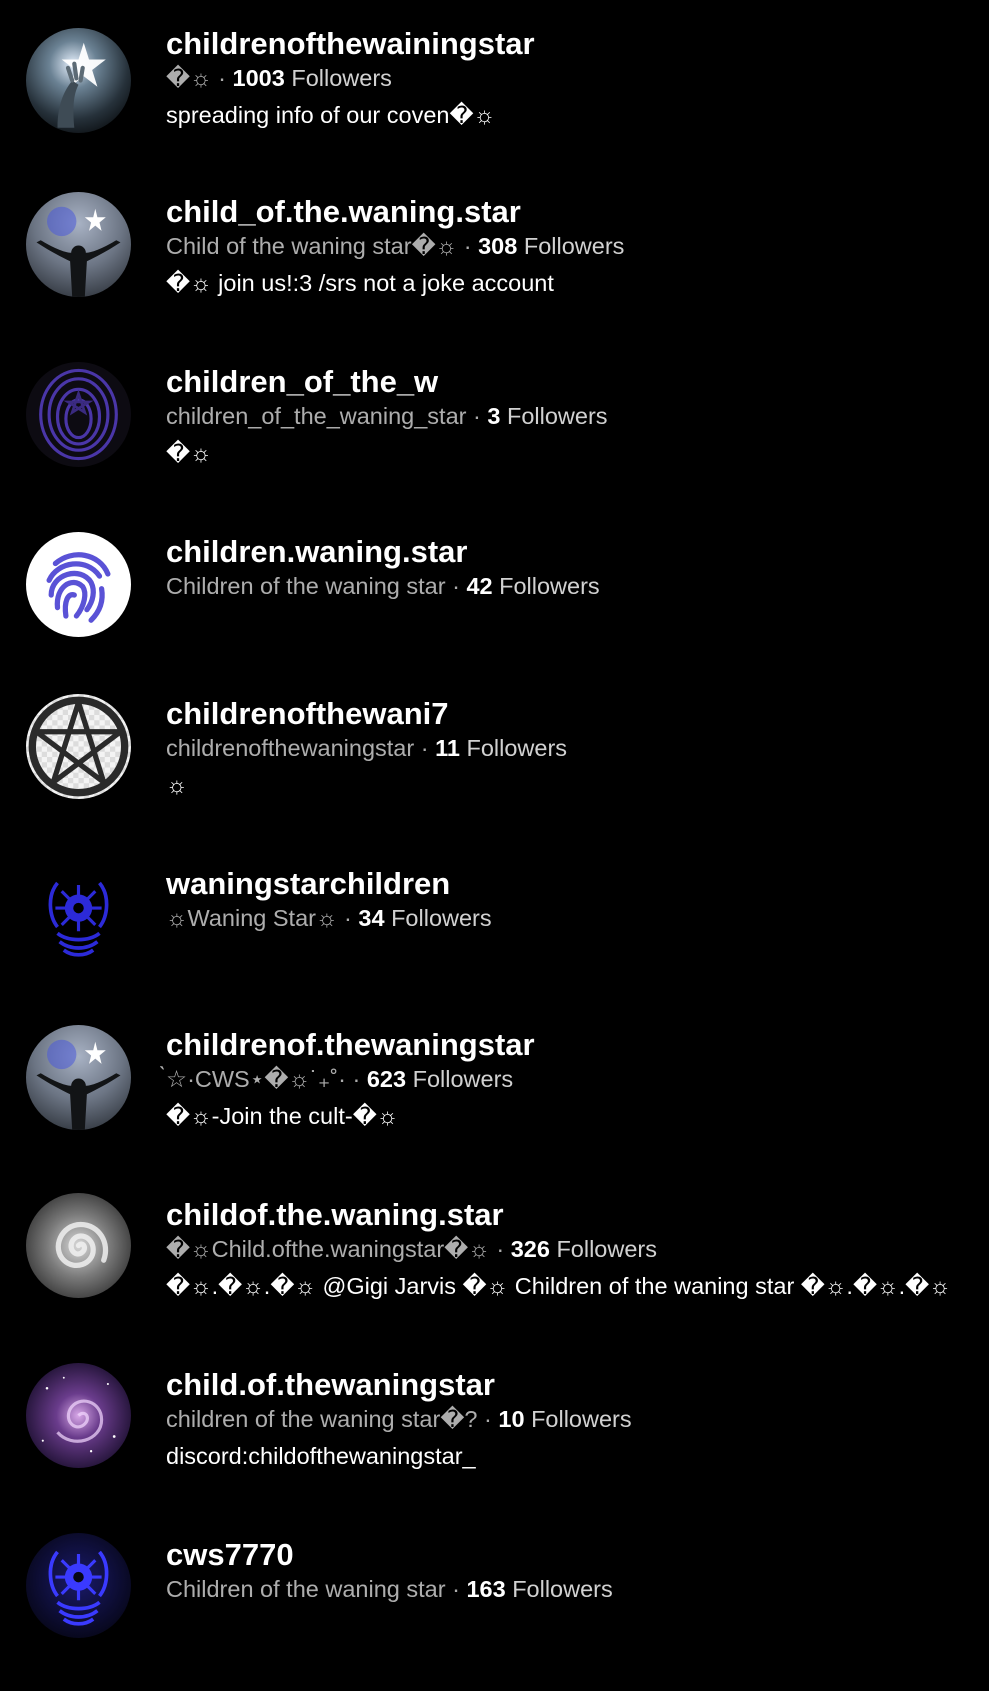  Describe the element at coordinates (360, 283) in the screenshot. I see `user-bio: �☼ join us!:3 /srs not a joke account` at that location.